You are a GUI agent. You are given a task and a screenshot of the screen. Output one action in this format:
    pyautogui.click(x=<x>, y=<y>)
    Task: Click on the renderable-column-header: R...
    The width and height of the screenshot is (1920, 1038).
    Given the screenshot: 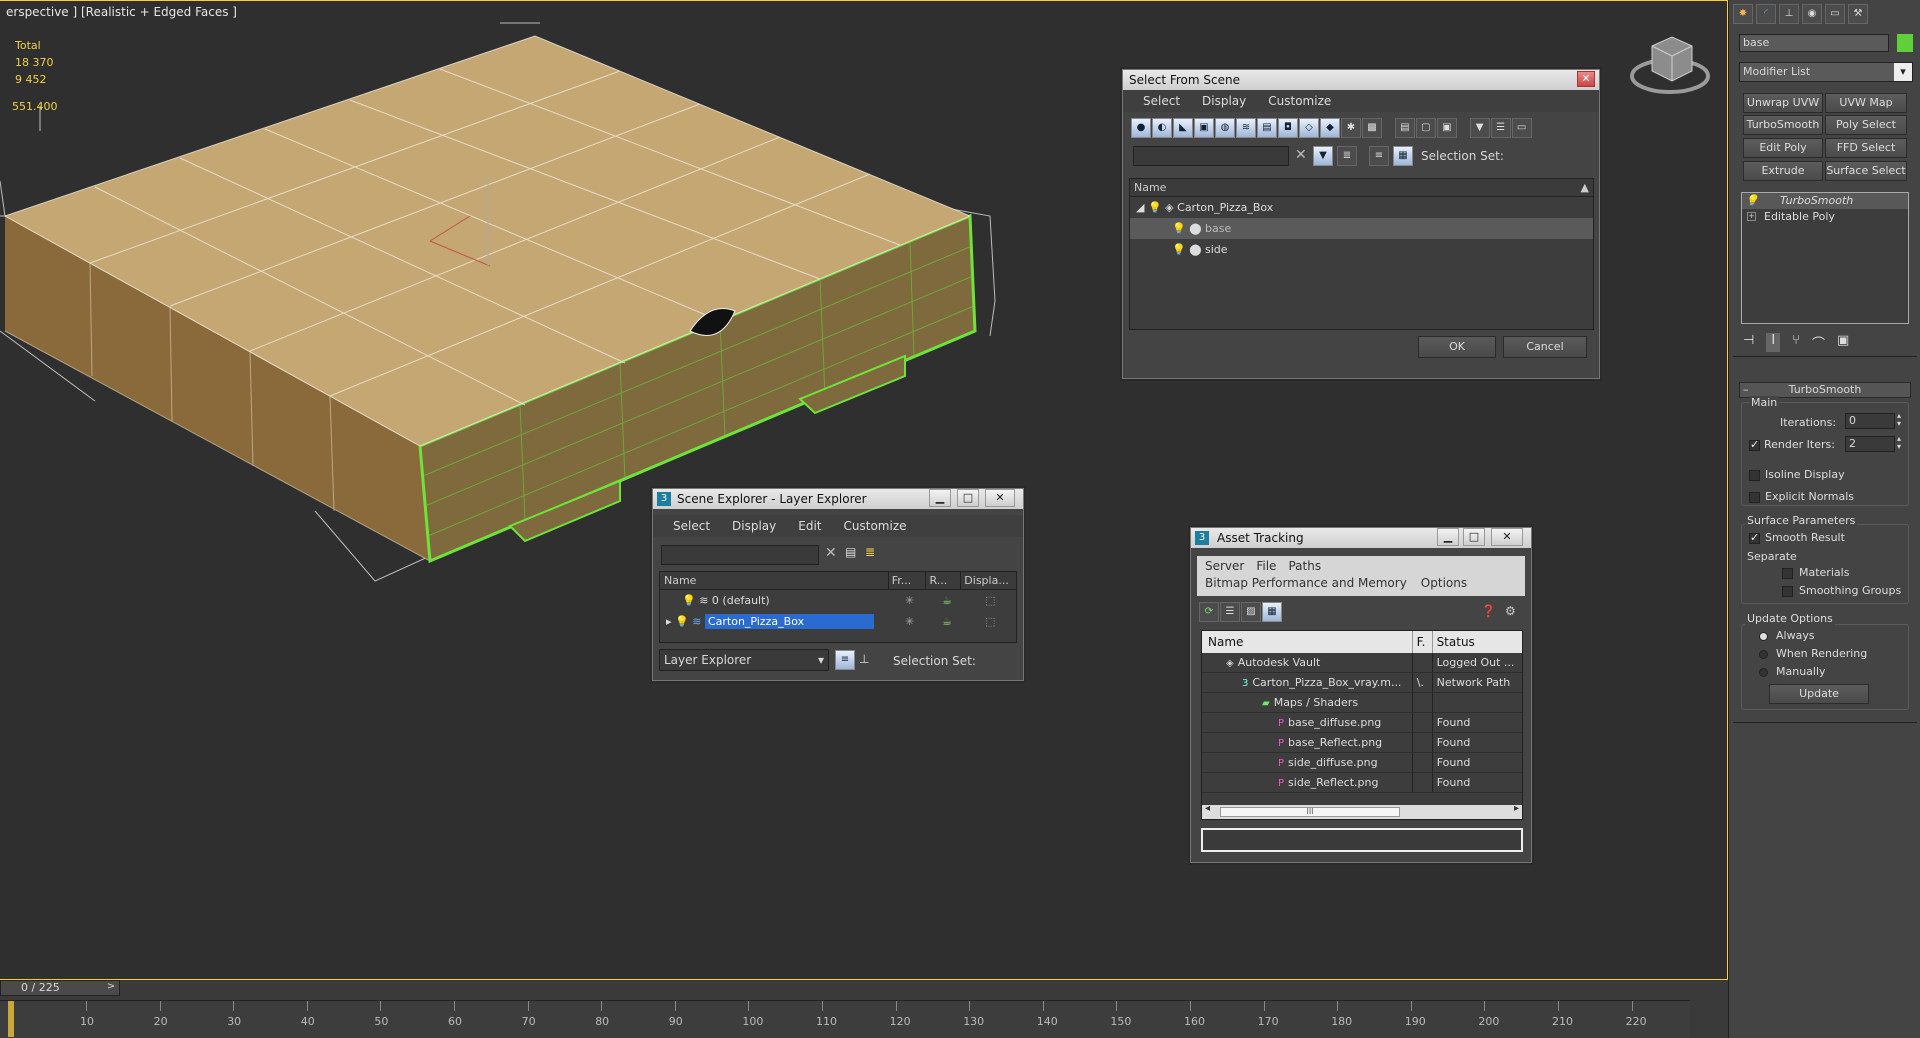 What is the action you would take?
    pyautogui.click(x=944, y=580)
    